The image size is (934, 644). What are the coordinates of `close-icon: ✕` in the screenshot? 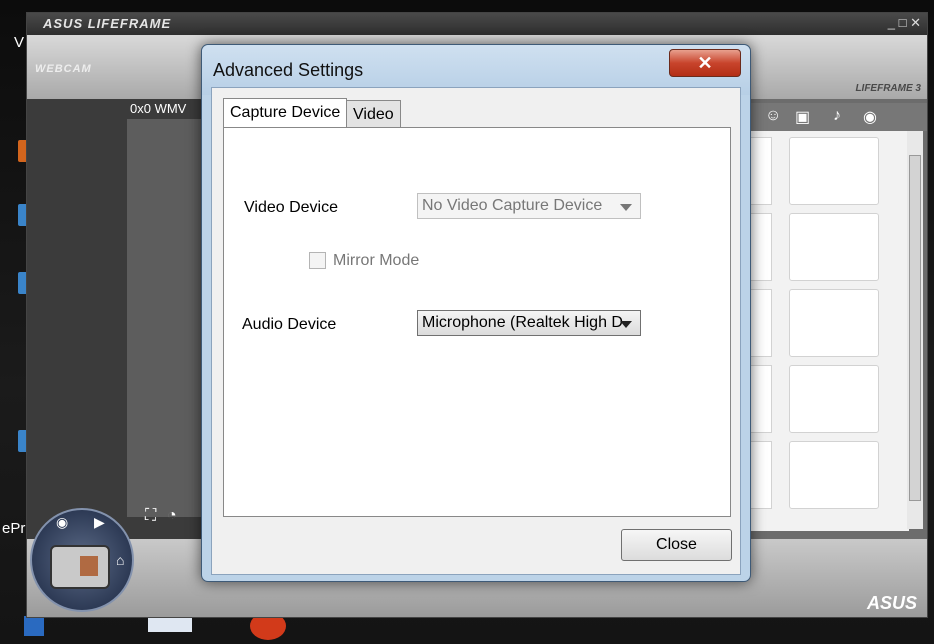 It's located at (705, 63).